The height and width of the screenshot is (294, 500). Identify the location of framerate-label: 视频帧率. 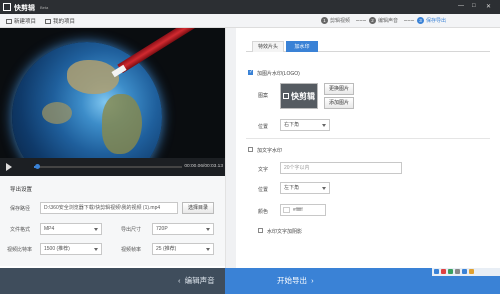
(131, 250).